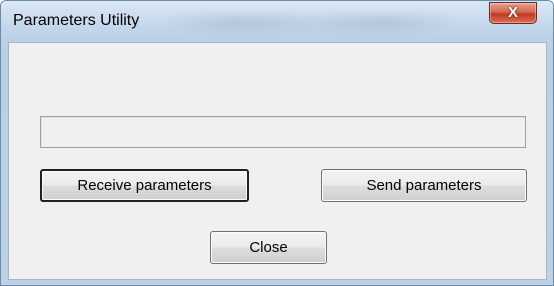 The width and height of the screenshot is (554, 286). What do you see at coordinates (424, 185) in the screenshot?
I see `send-parameters-button: Send parameters` at bounding box center [424, 185].